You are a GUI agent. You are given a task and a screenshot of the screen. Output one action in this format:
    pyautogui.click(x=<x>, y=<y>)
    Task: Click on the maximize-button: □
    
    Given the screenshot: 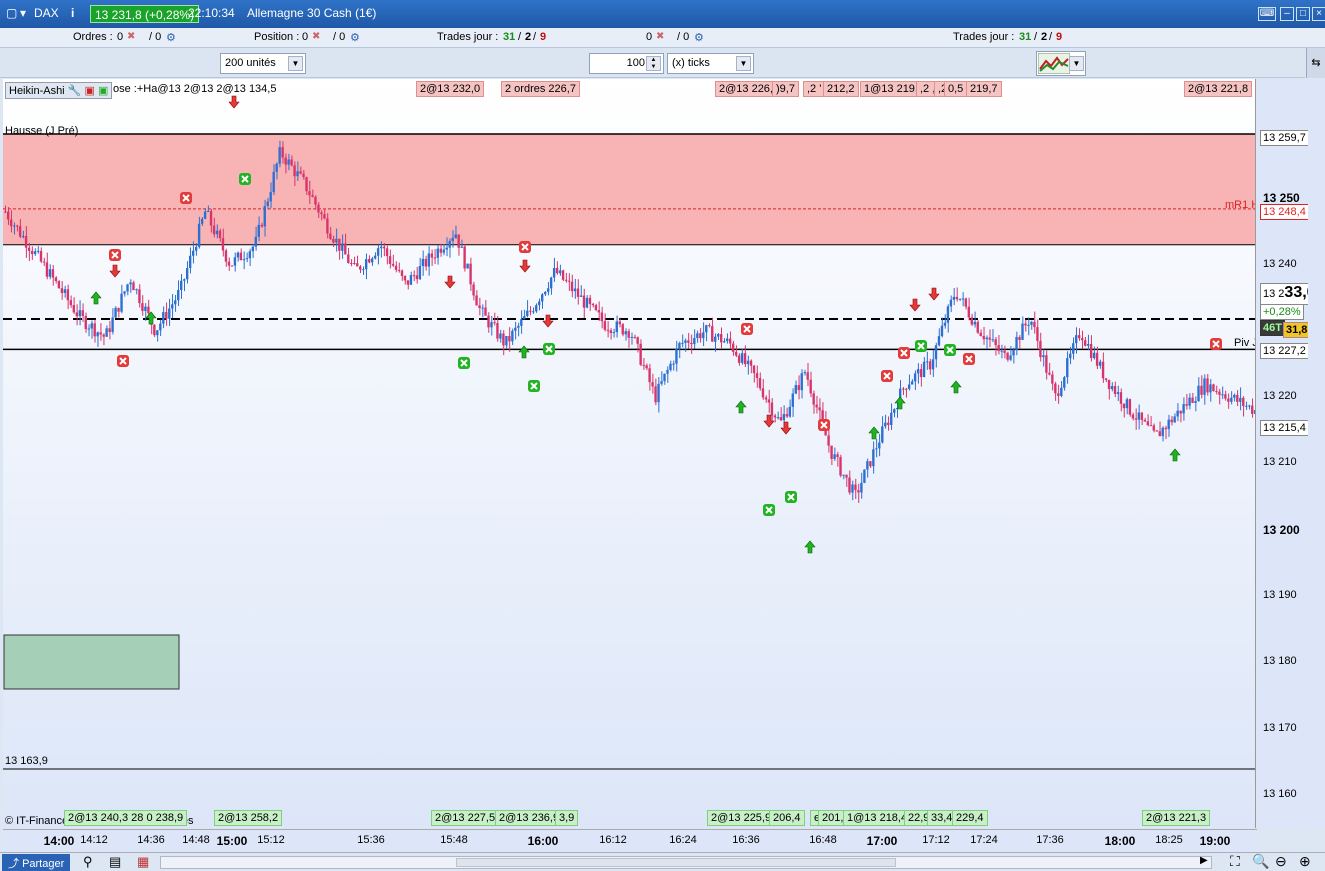 What is the action you would take?
    pyautogui.click(x=1303, y=14)
    